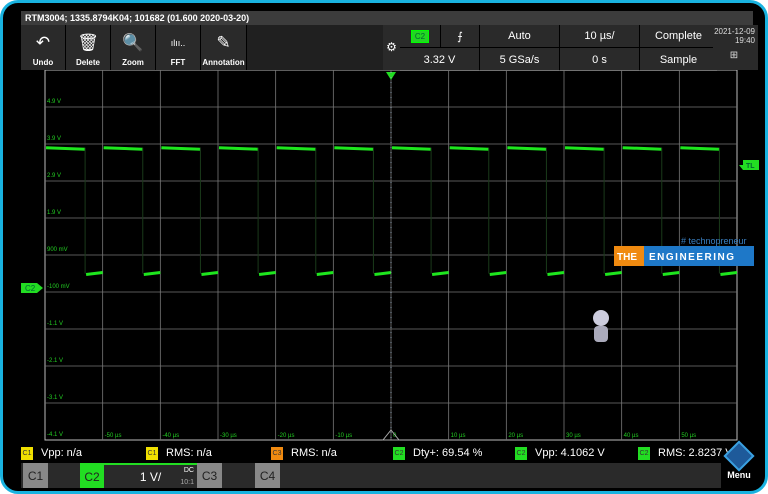  I want to click on measurement-3: C2 Dty+: 69.54 %, so click(438, 453).